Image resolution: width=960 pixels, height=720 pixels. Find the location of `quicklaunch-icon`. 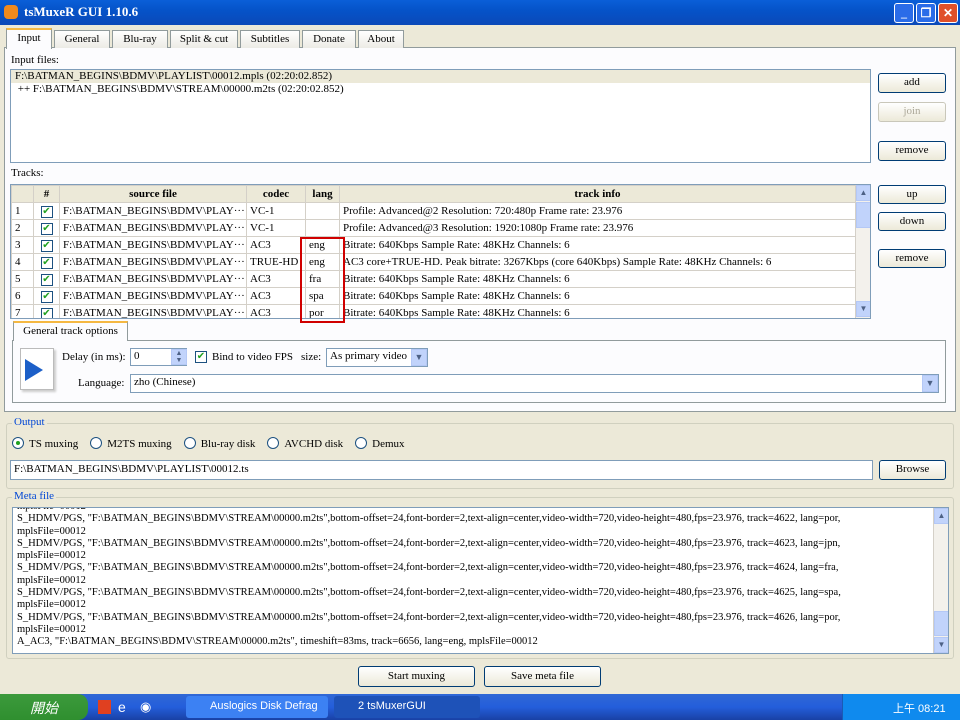

quicklaunch-icon is located at coordinates (104, 707).